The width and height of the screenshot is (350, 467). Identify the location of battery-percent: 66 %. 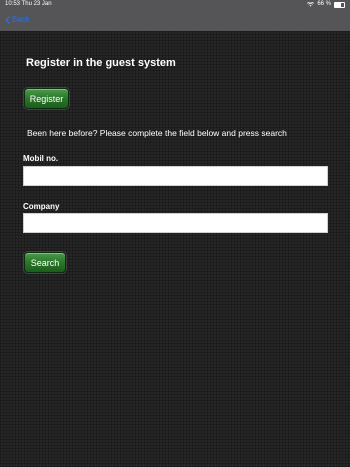
(324, 4).